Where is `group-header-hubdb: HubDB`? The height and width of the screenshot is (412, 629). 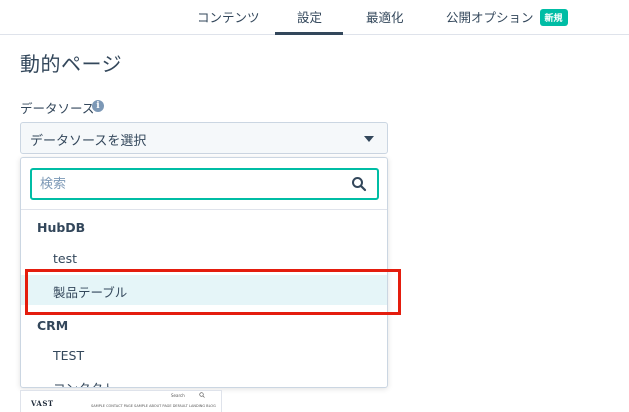
group-header-hubdb: HubDB is located at coordinates (61, 227).